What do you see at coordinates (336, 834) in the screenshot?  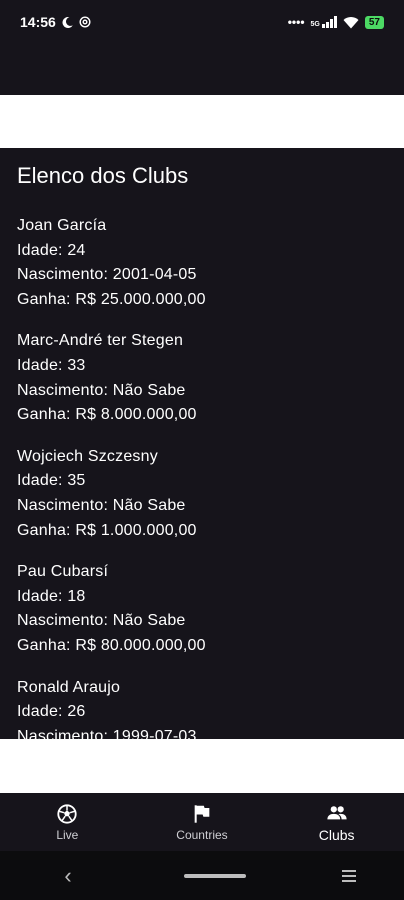 I see `nav-label-clubs: Clubs` at bounding box center [336, 834].